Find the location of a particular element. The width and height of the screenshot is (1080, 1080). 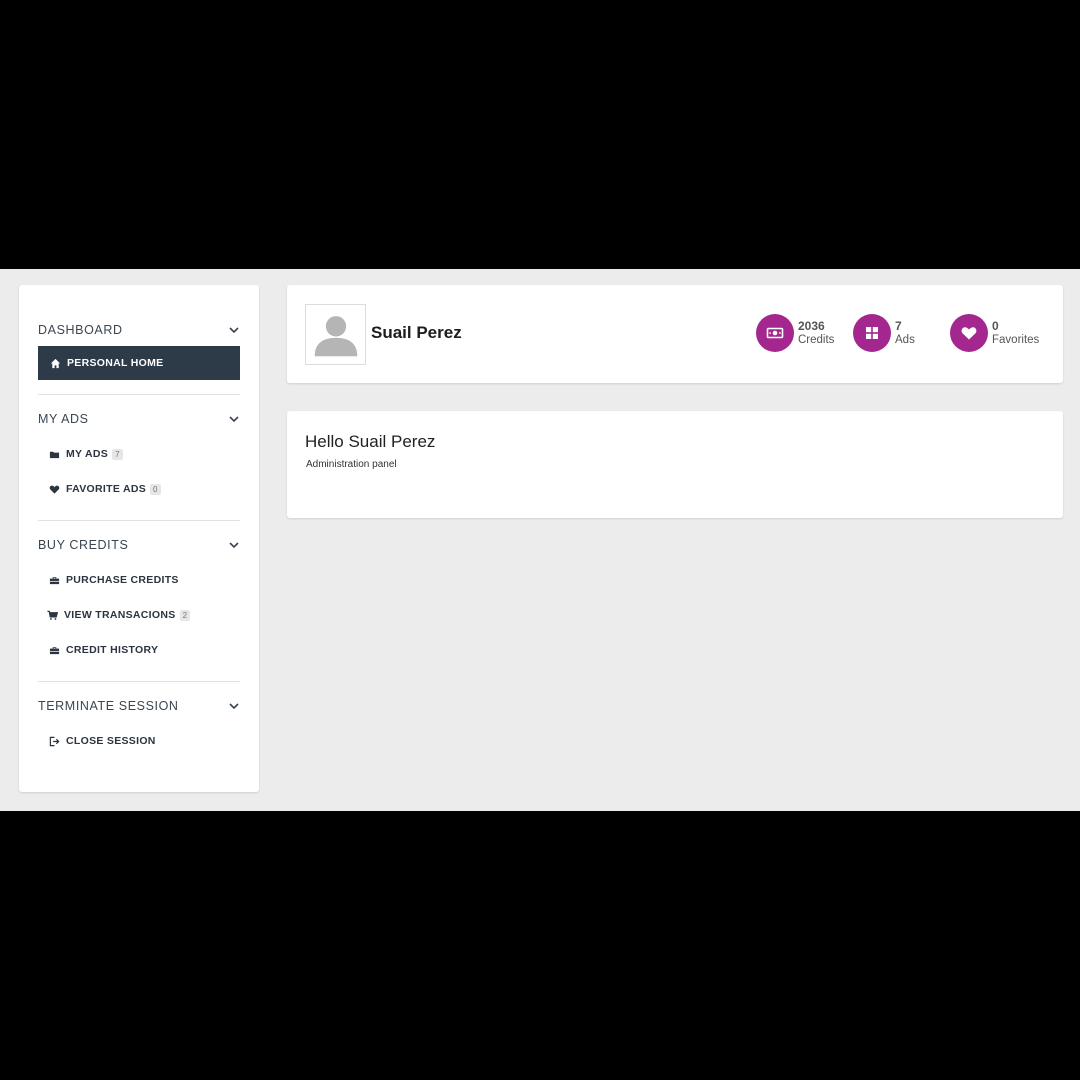

sidebar-item-view-transactions: VIEW TRANSACIONS 2 is located at coordinates (139, 615).